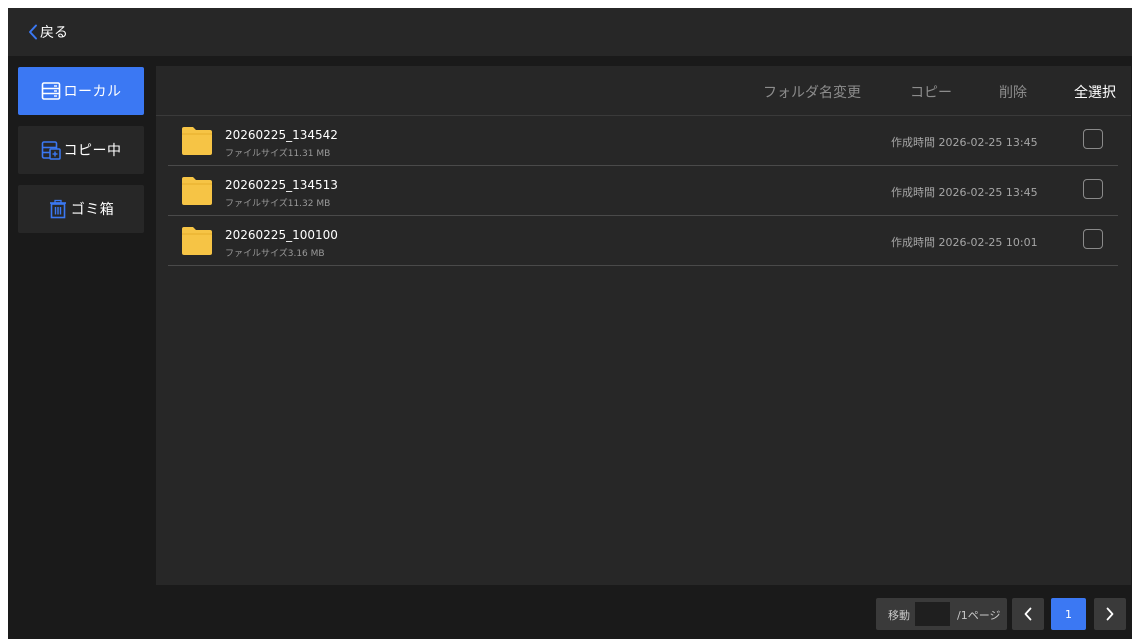  I want to click on sidebar-item-trash: ゴミ箱, so click(81, 209).